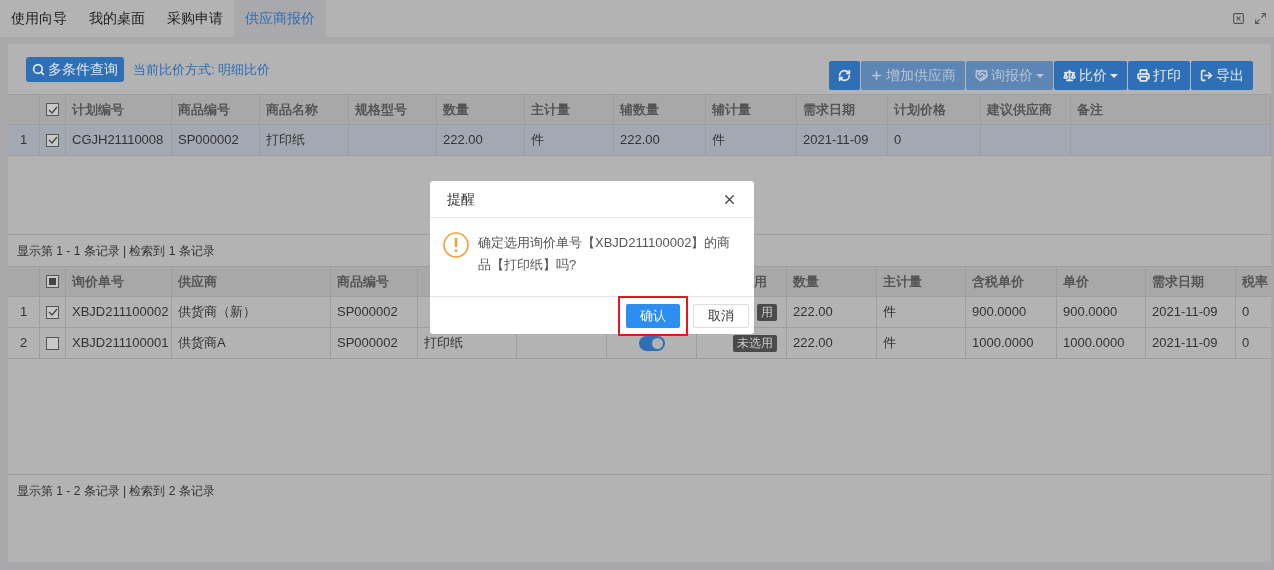 This screenshot has width=1274, height=570. I want to click on cancel-button: 取消, so click(721, 315).